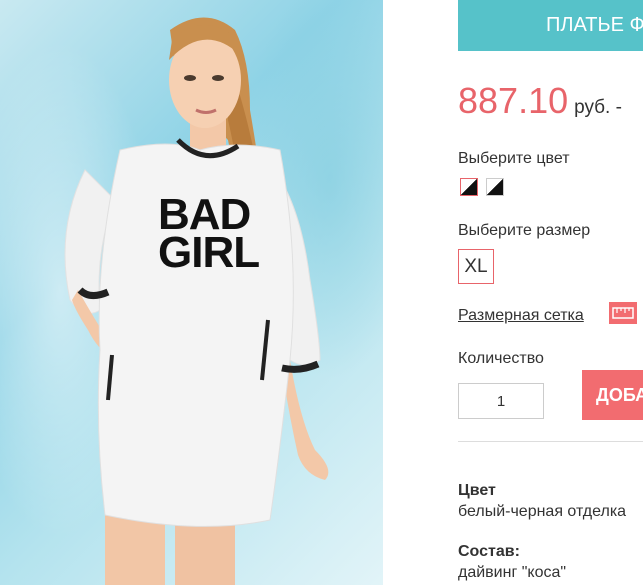  I want to click on color-swatch-grey-black, so click(495, 187).